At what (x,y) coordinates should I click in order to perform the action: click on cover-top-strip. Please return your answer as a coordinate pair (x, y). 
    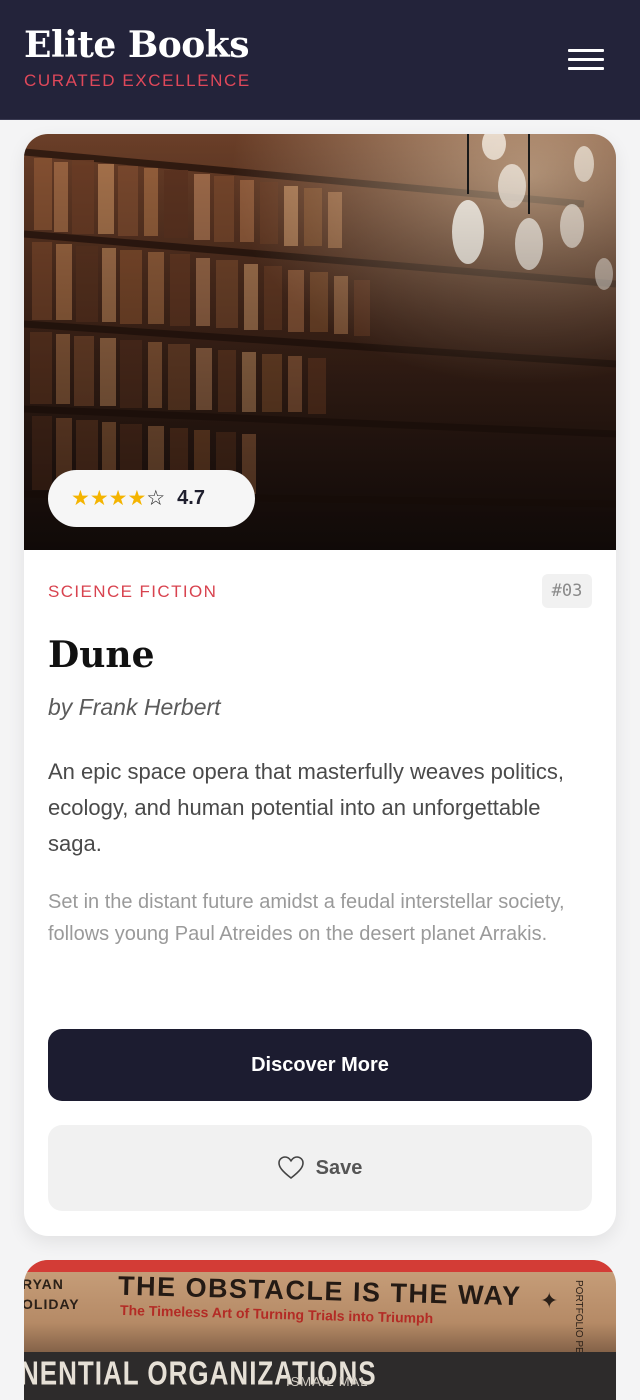
    Looking at the image, I should click on (320, 1266).